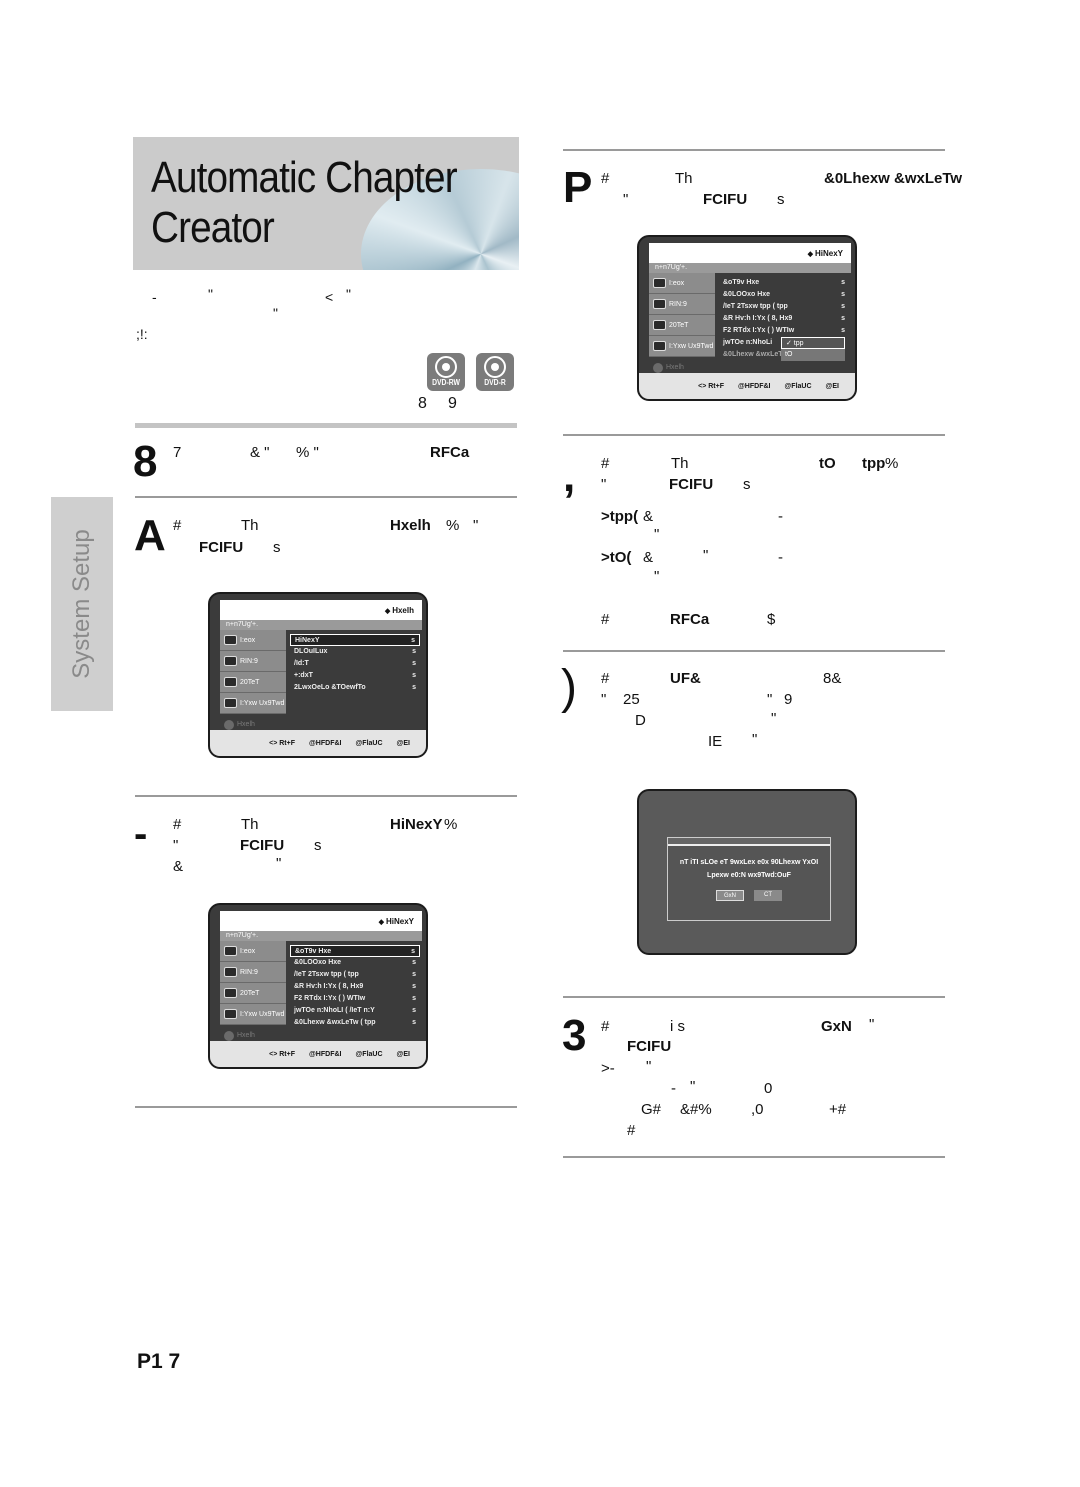 The width and height of the screenshot is (1080, 1487). What do you see at coordinates (304, 202) in the screenshot?
I see `page-title: Automatic Chapter Creator` at bounding box center [304, 202].